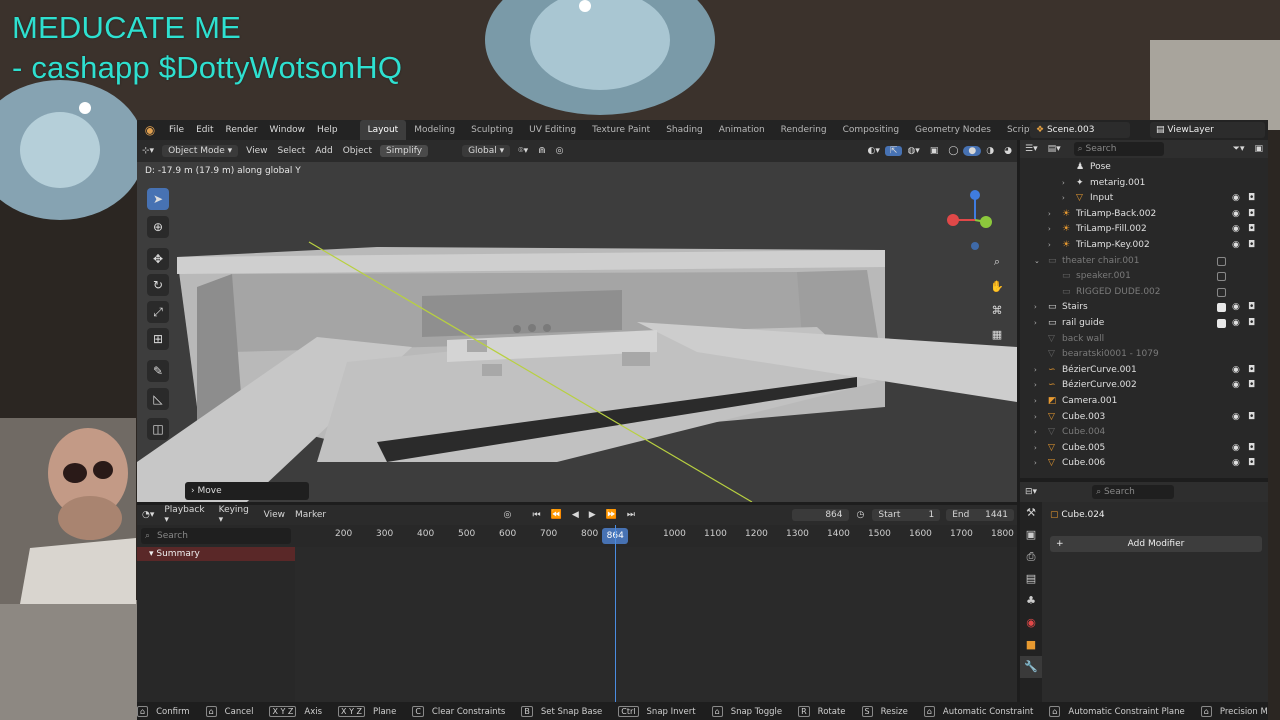 The image size is (1280, 720). What do you see at coordinates (1054, 149) in the screenshot?
I see `display-mode-icon: ▤▾` at bounding box center [1054, 149].